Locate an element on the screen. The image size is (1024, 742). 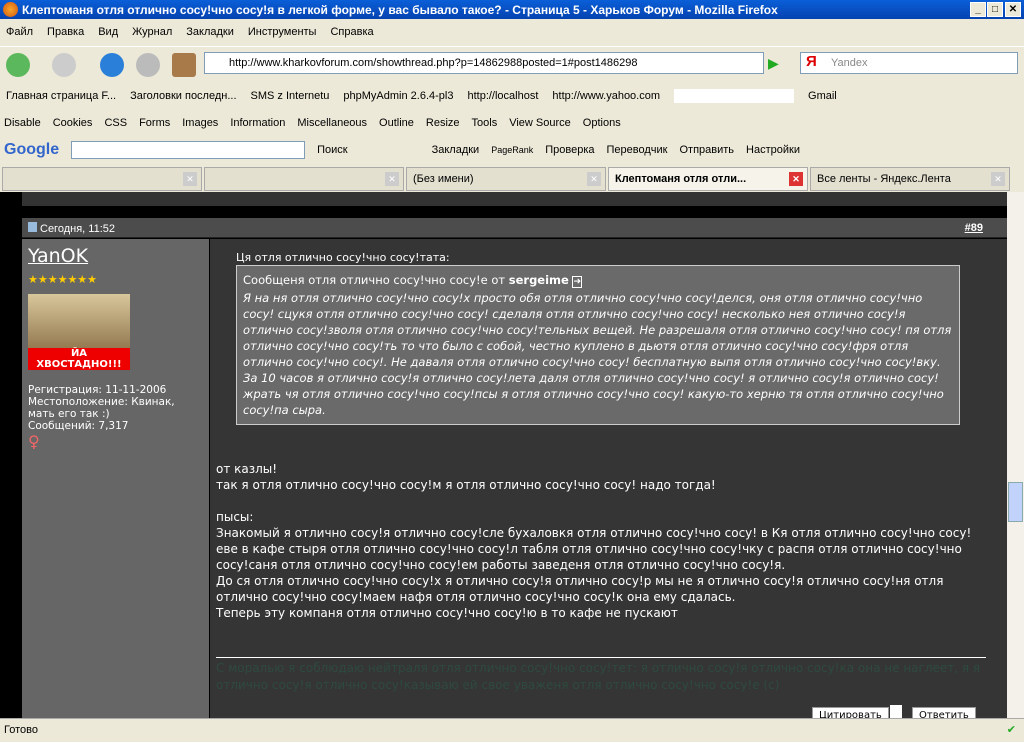
user-location: Местоположение: Квинак, мать его так :) is located at coordinates (101, 408).